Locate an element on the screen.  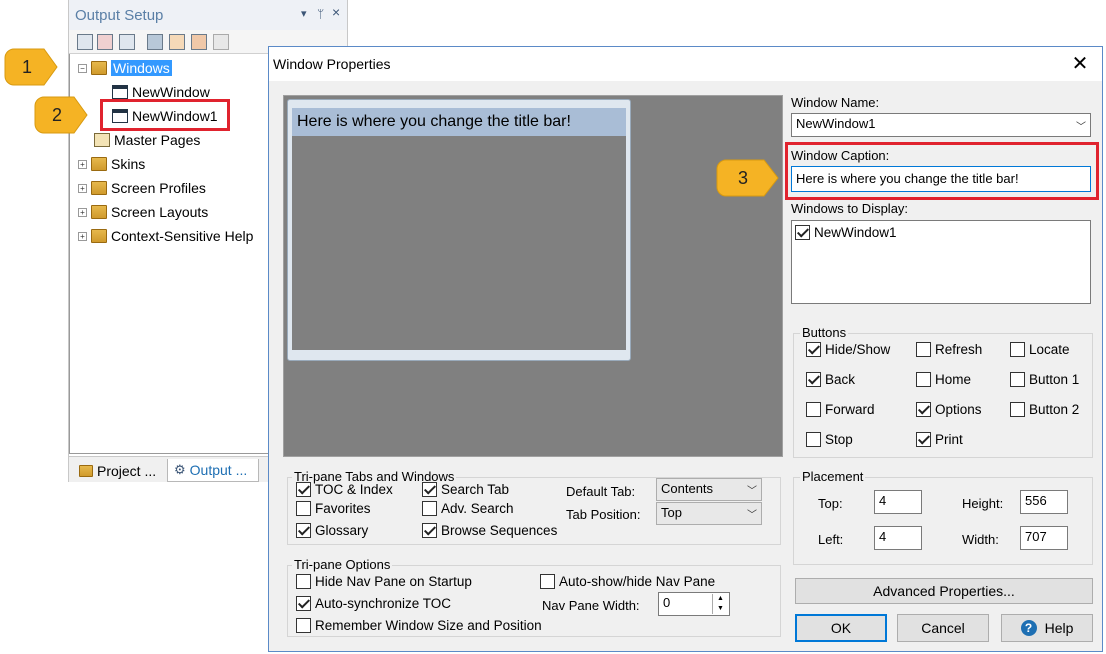
tree-item-label: Skins is located at coordinates (128, 164).